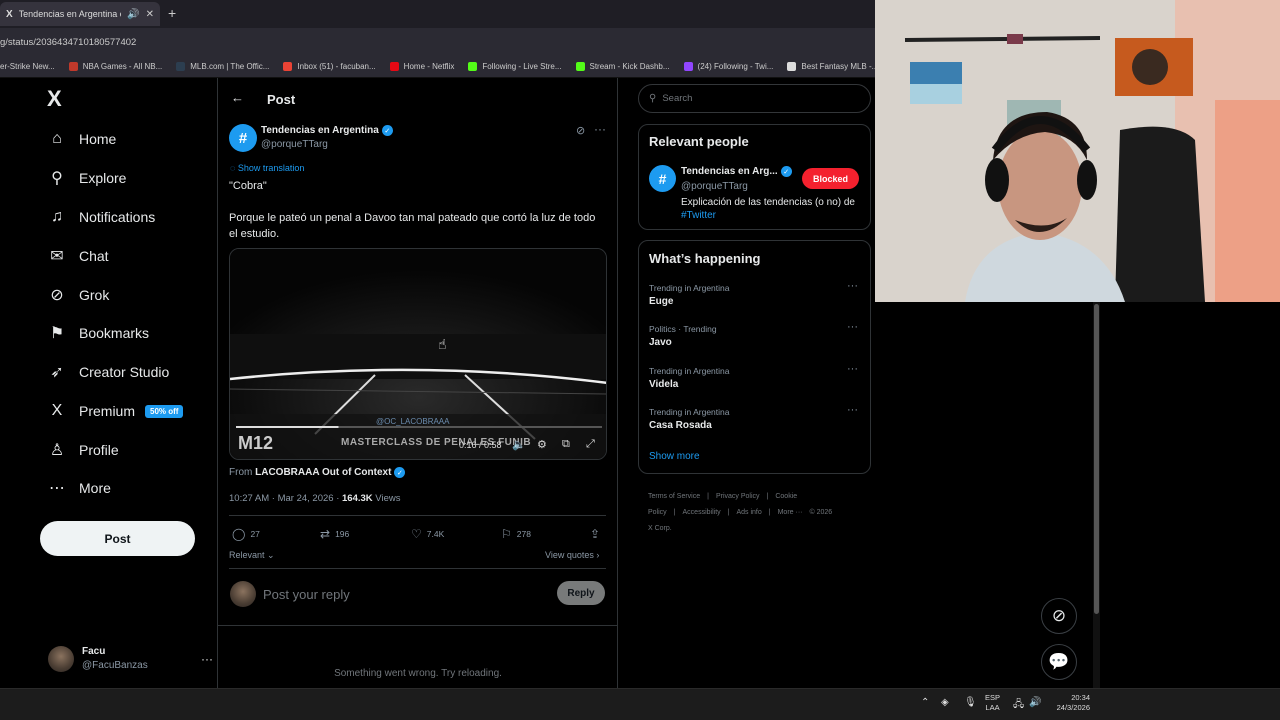  I want to click on more-icon: ···, so click(207, 659).